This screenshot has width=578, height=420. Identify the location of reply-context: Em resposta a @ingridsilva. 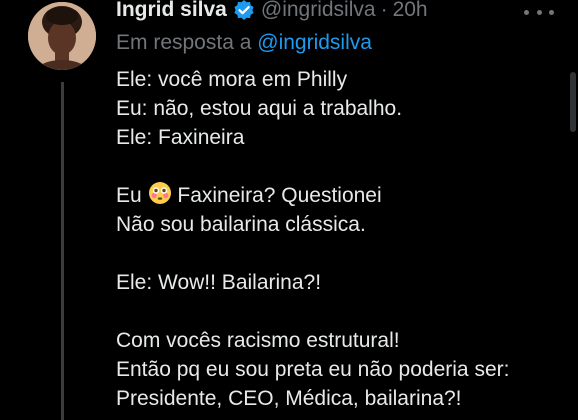
(244, 43).